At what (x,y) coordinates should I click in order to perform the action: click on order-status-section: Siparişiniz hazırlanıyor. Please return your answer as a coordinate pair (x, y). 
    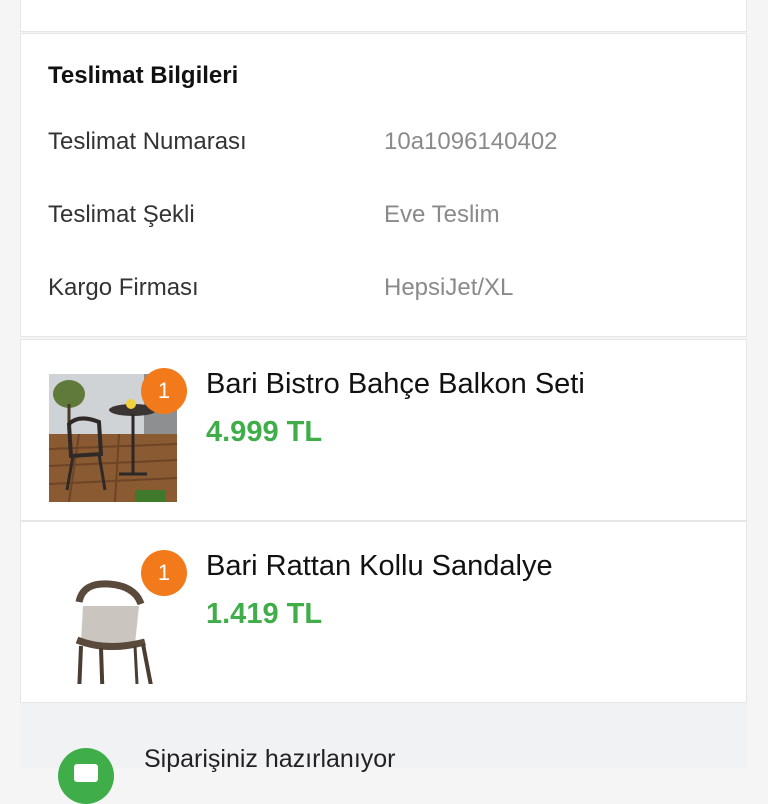
    Looking at the image, I should click on (383, 753).